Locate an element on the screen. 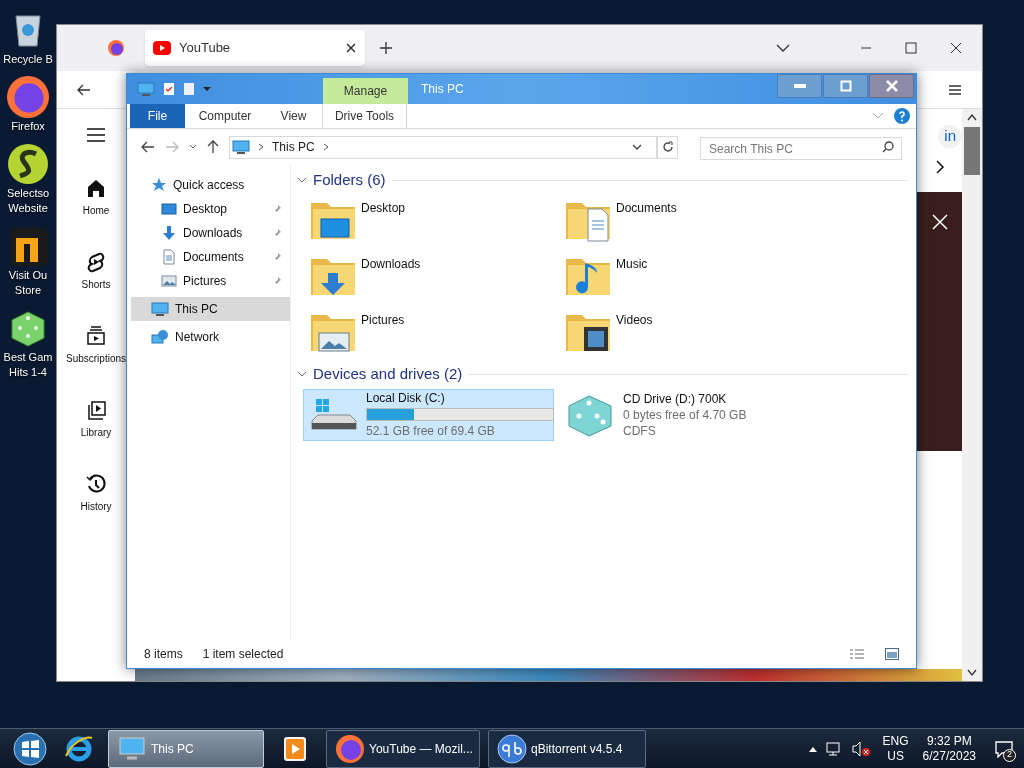 The image size is (1024, 768). scroll-up-icon is located at coordinates (972, 117).